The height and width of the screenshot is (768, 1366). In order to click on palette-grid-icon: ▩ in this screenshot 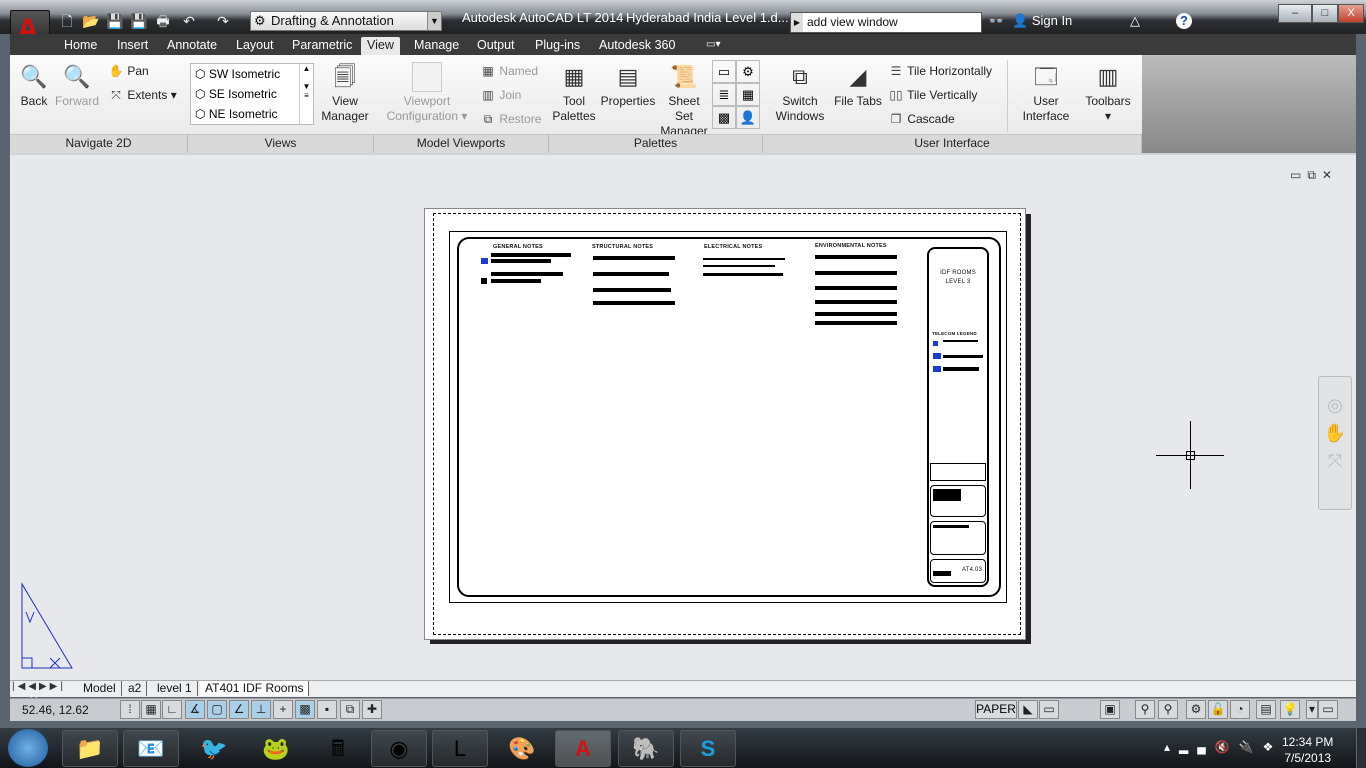, I will do `click(724, 117)`.